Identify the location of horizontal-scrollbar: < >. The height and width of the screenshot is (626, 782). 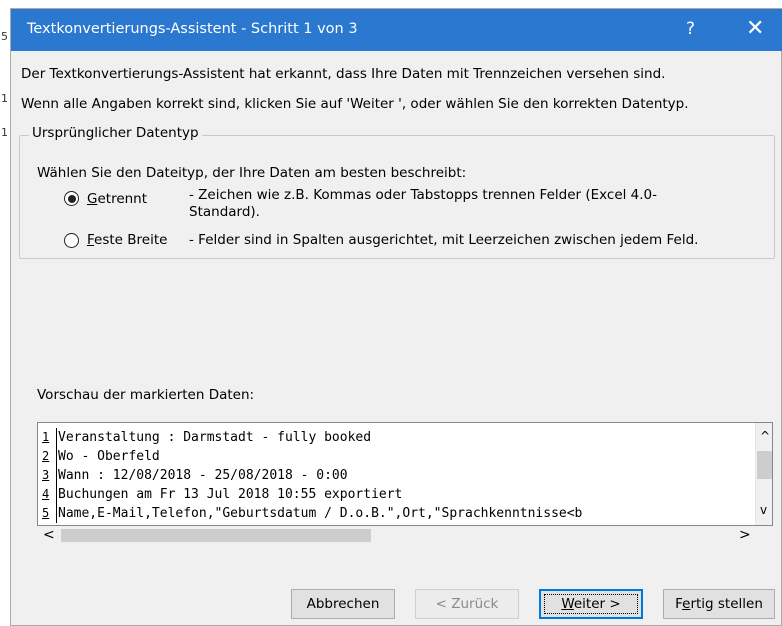
(405, 535).